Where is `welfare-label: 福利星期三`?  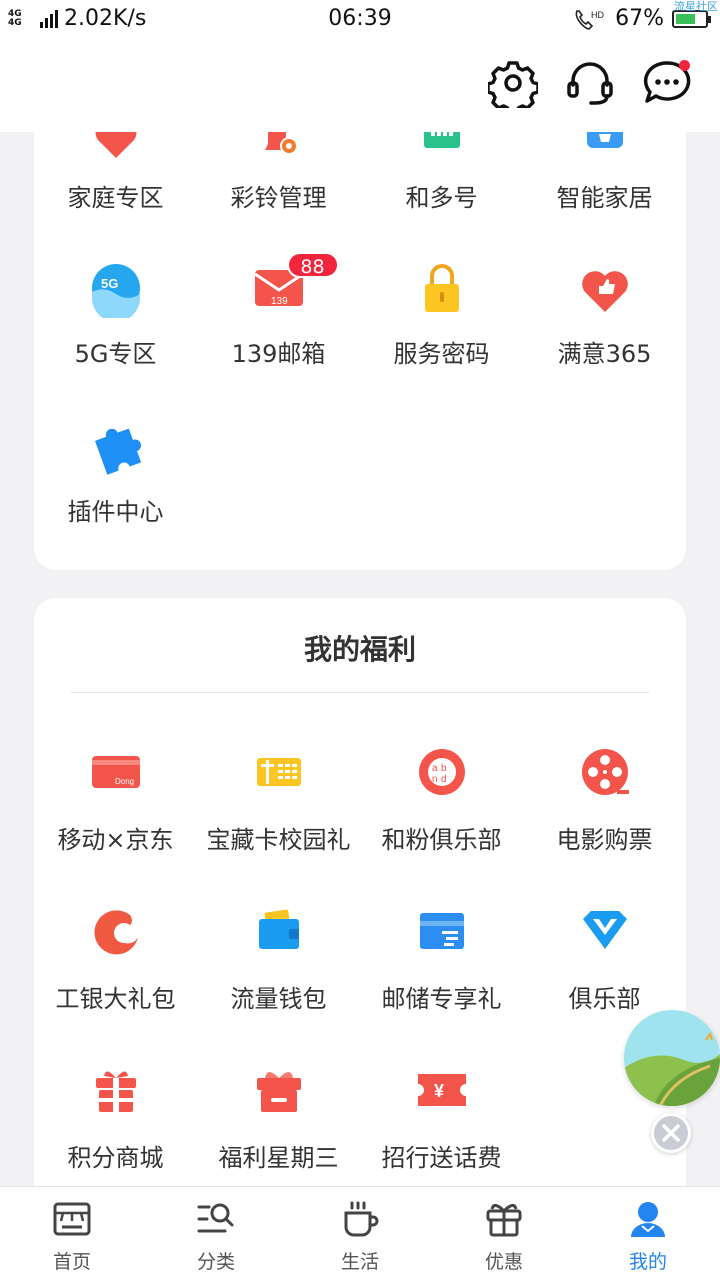 welfare-label: 福利星期三 is located at coordinates (278, 1158).